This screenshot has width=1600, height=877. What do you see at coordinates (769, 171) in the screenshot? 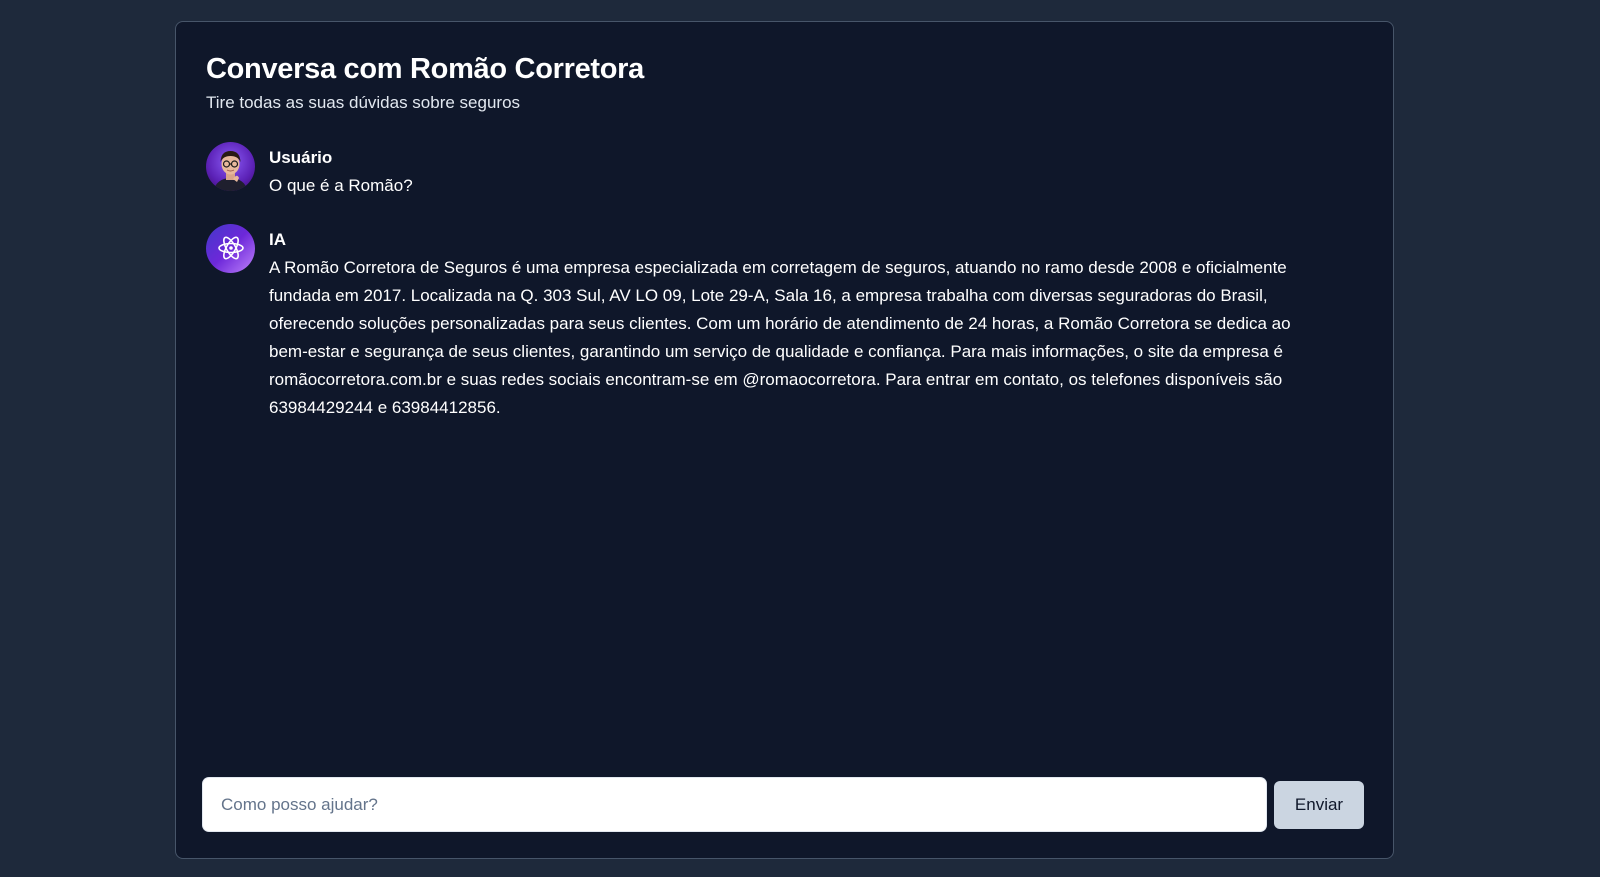
I see `message-user: Usuário O que é a Romão?` at bounding box center [769, 171].